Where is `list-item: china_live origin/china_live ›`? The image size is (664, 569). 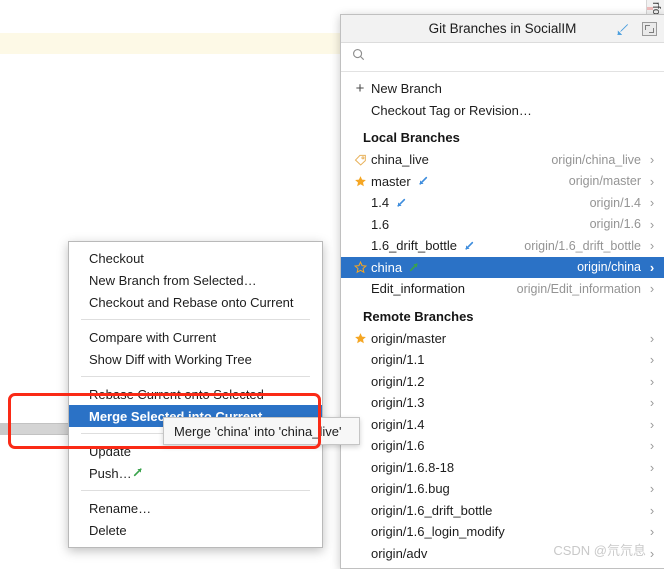
list-item: china_live origin/china_live › is located at coordinates (502, 160).